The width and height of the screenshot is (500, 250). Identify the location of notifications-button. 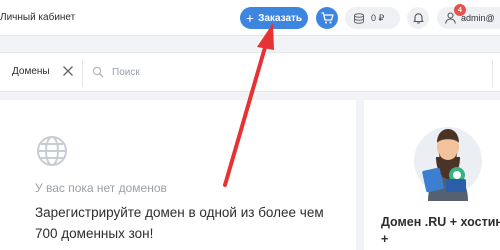
(418, 18).